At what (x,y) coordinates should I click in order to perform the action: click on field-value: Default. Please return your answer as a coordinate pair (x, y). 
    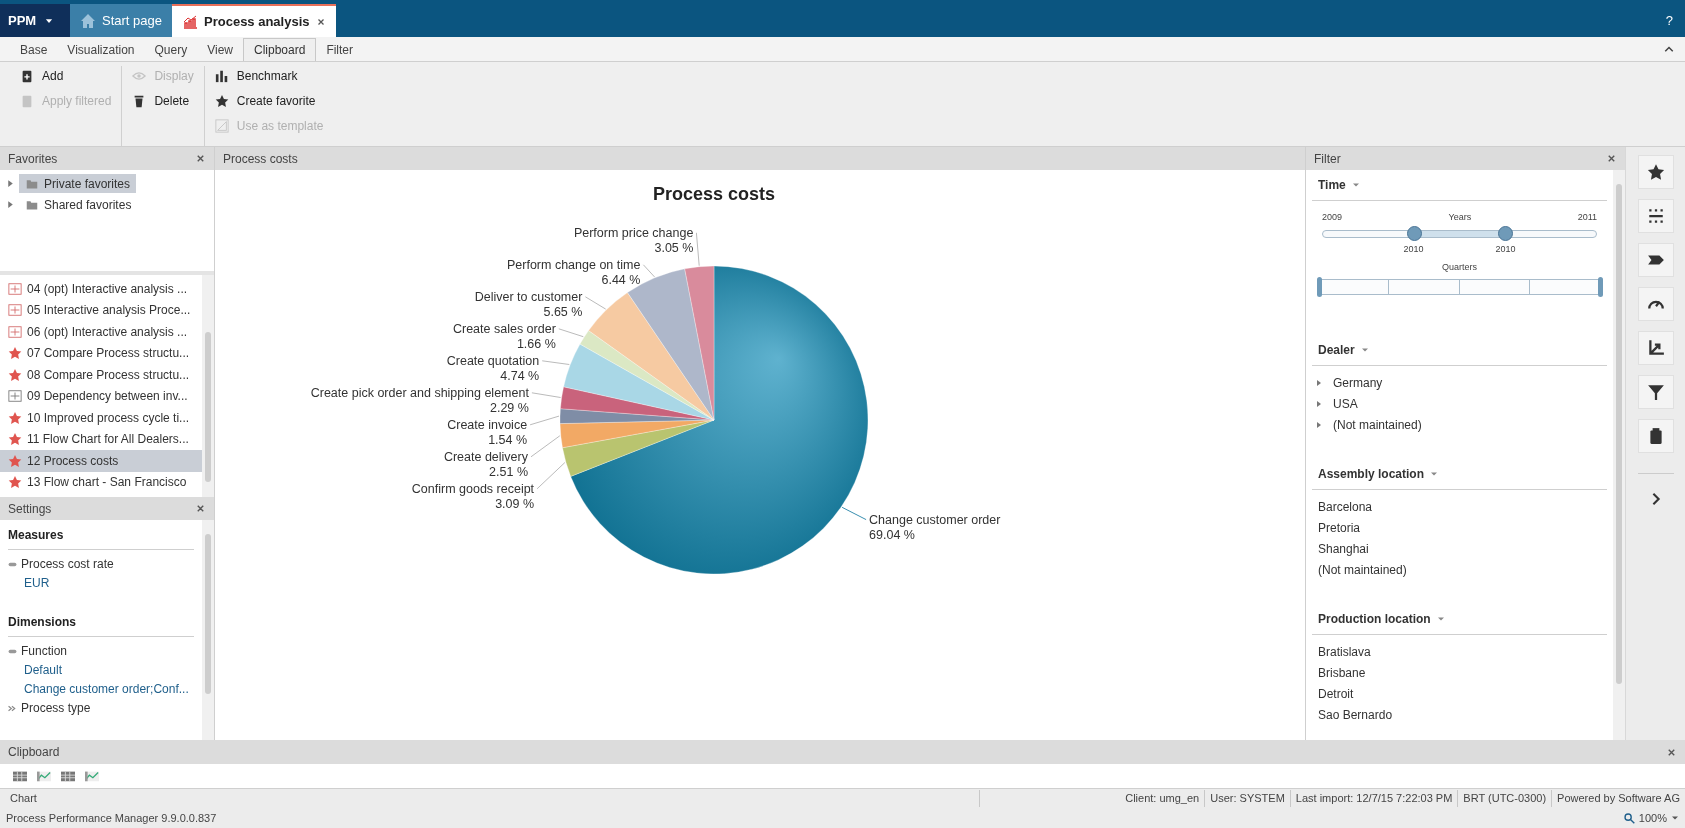
    Looking at the image, I should click on (43, 670).